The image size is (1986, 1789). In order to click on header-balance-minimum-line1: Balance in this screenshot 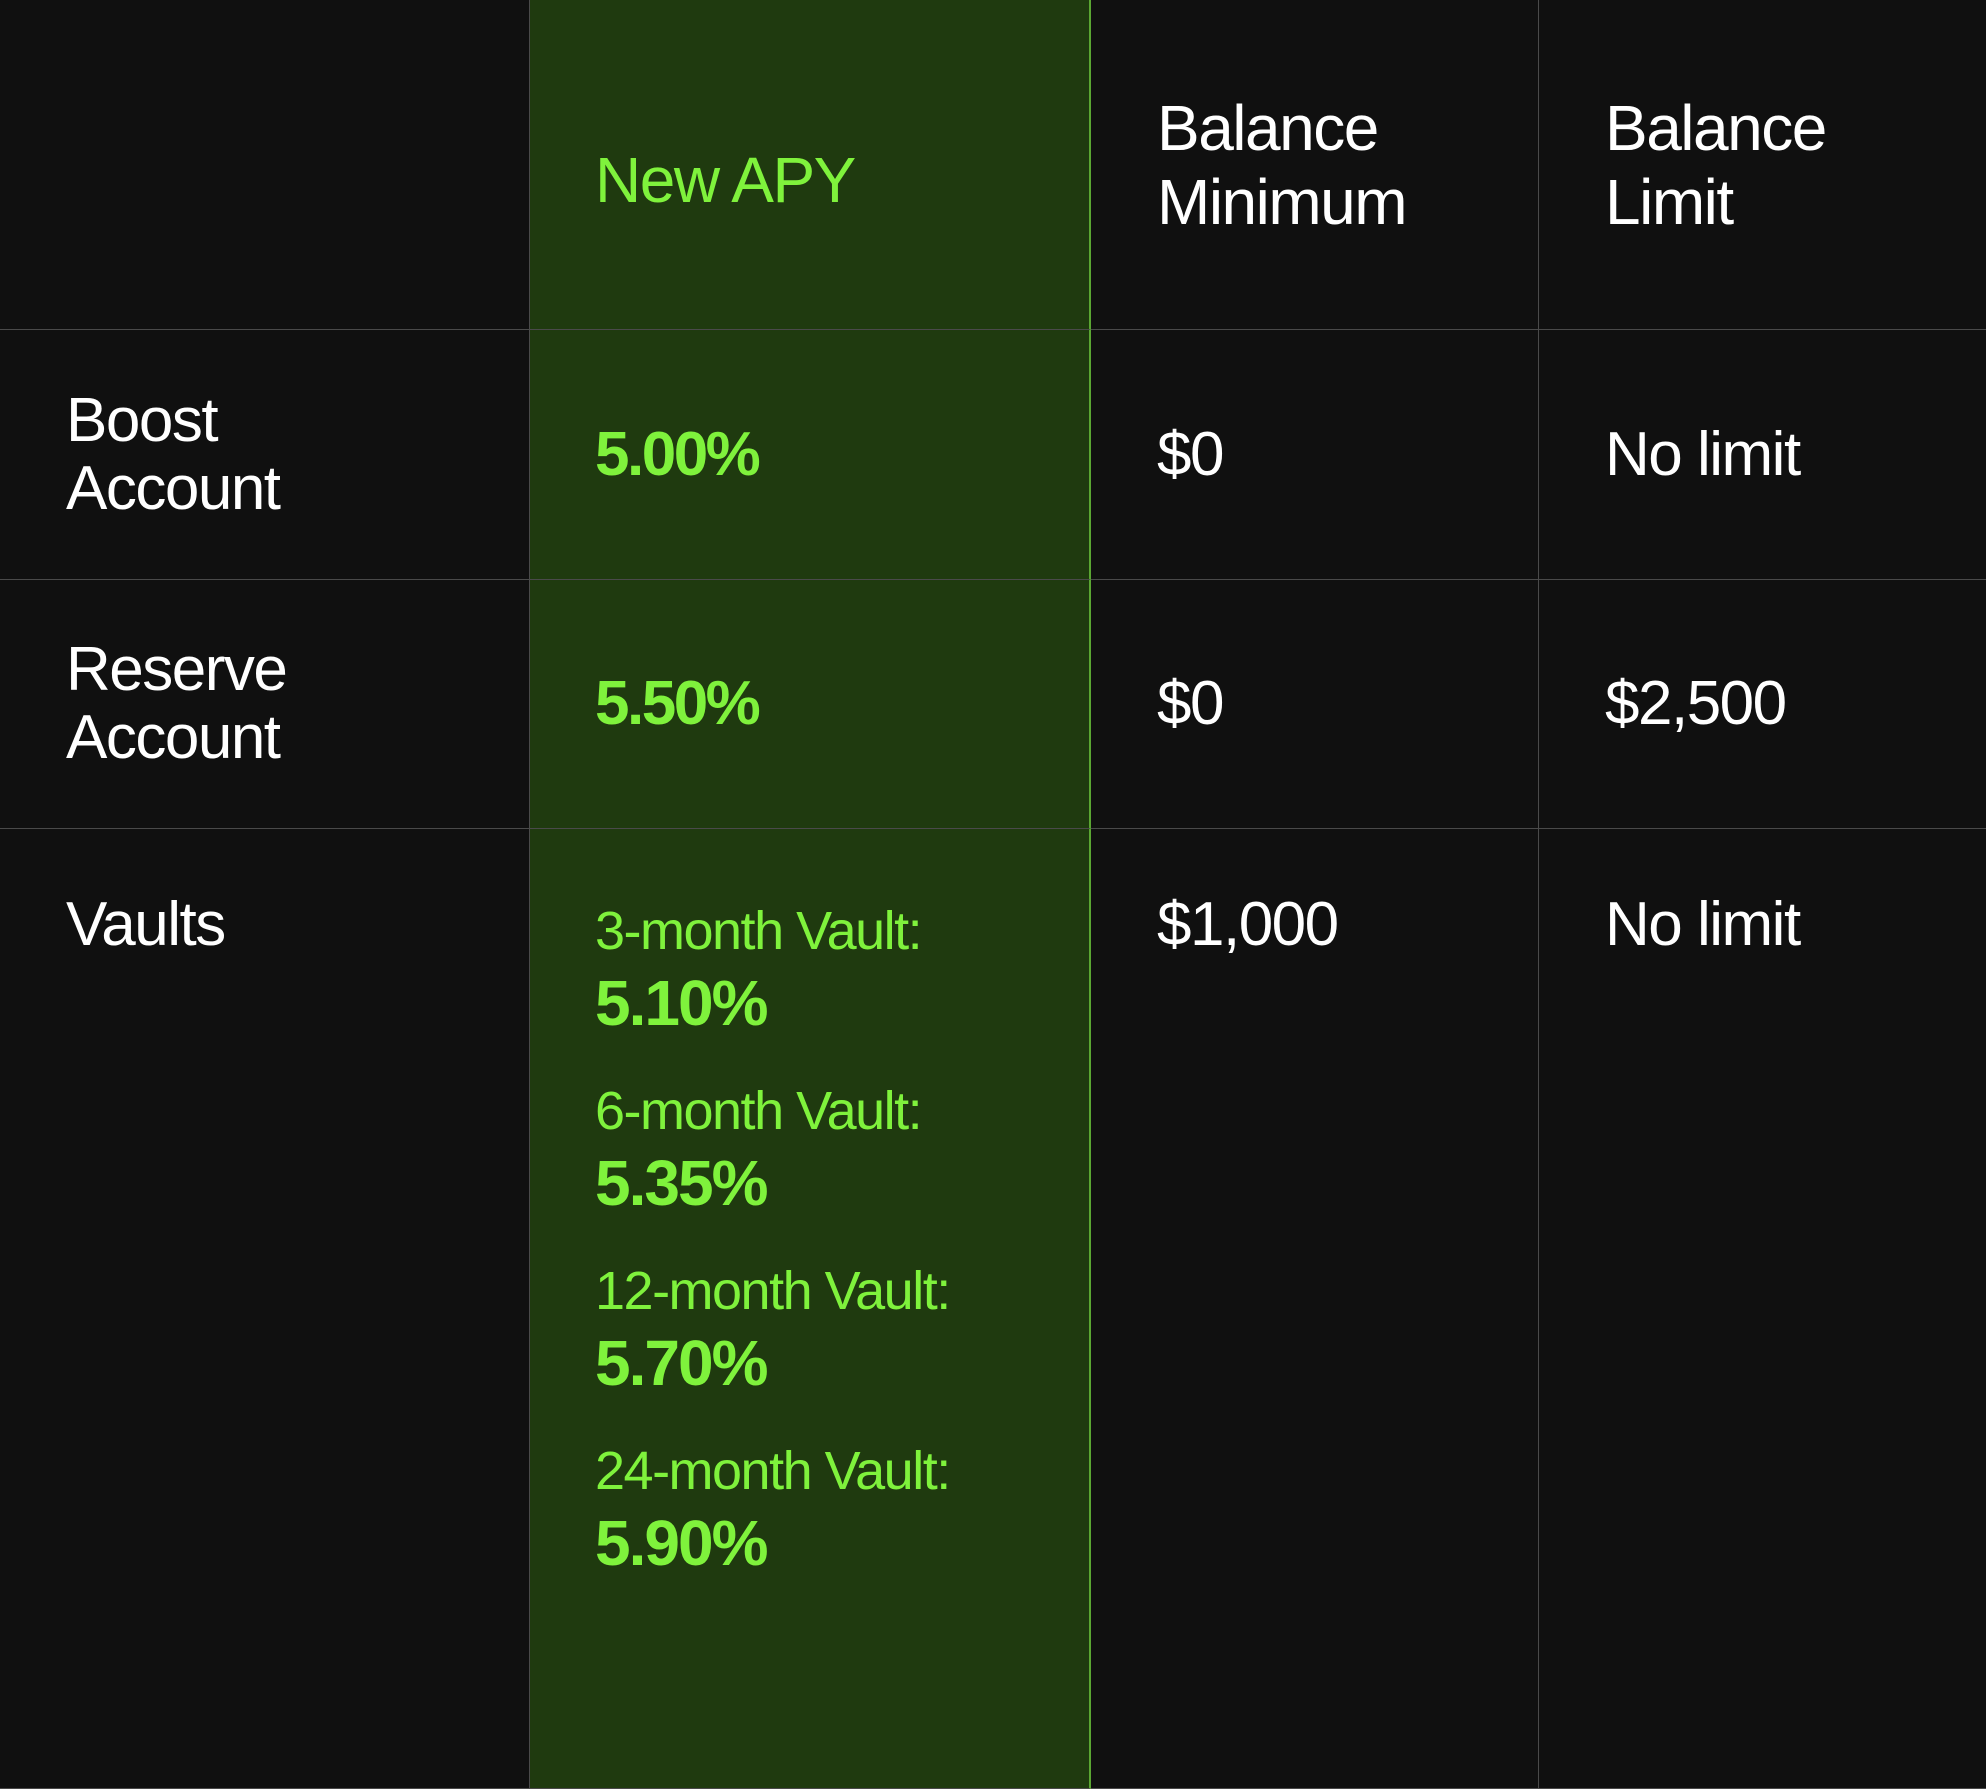, I will do `click(1268, 127)`.